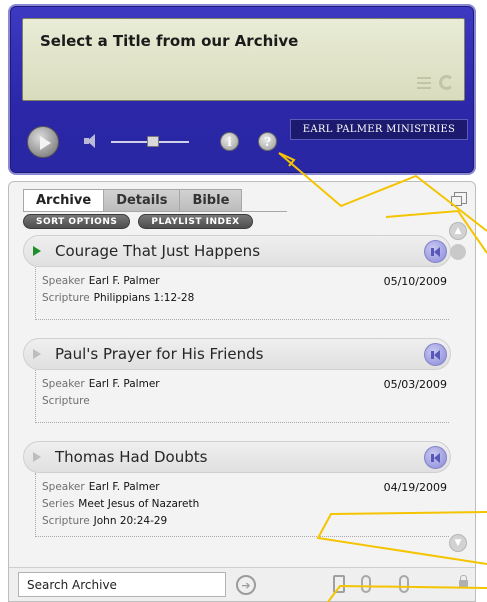  I want to click on mouse-icon, so click(366, 584).